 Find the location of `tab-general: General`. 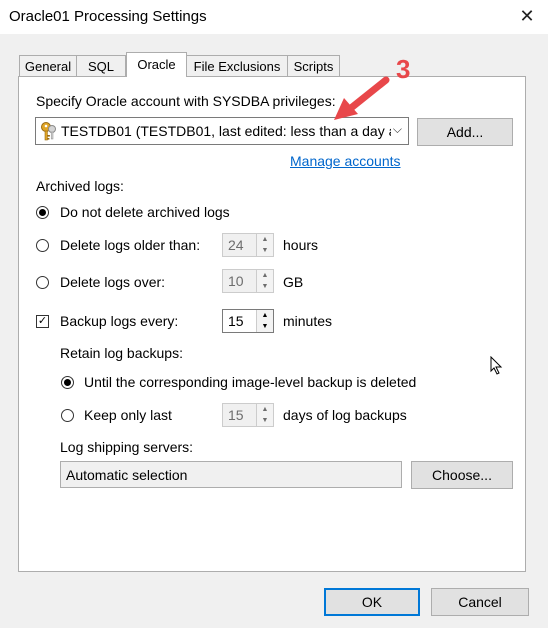

tab-general: General is located at coordinates (48, 65).